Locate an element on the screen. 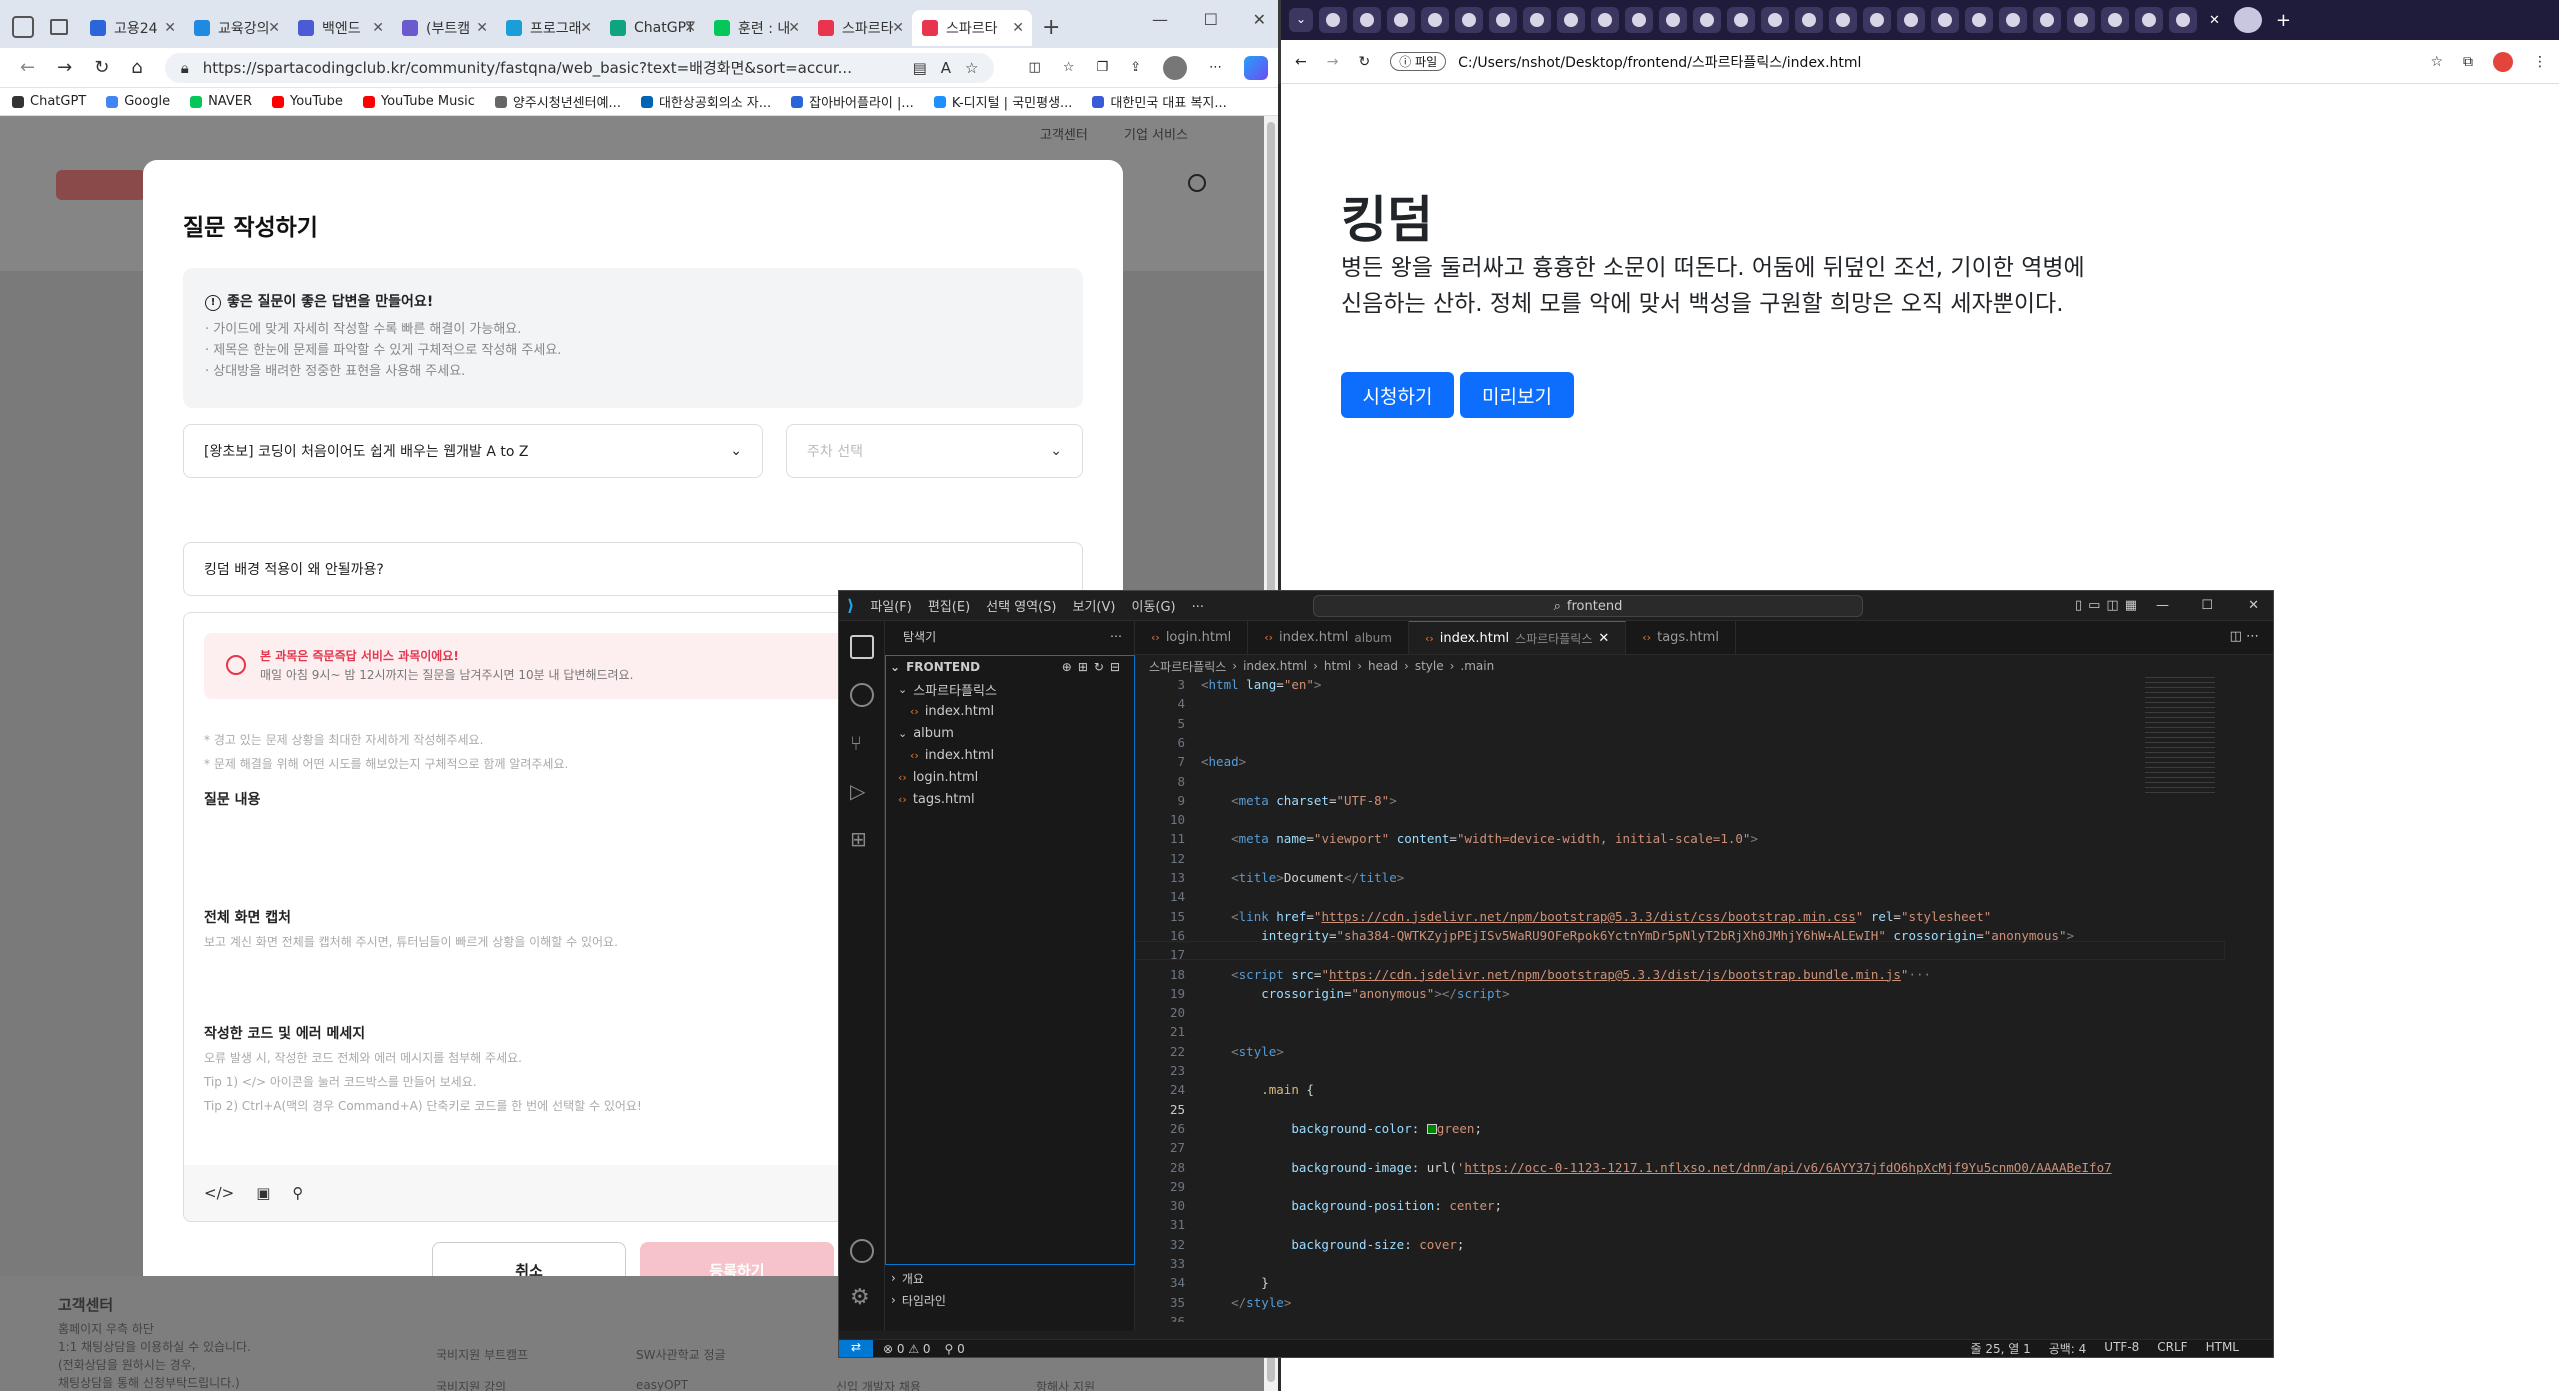 This screenshot has height=1391, width=2559. footer-link: 국비지원 부트캠프 is located at coordinates (482, 1354).